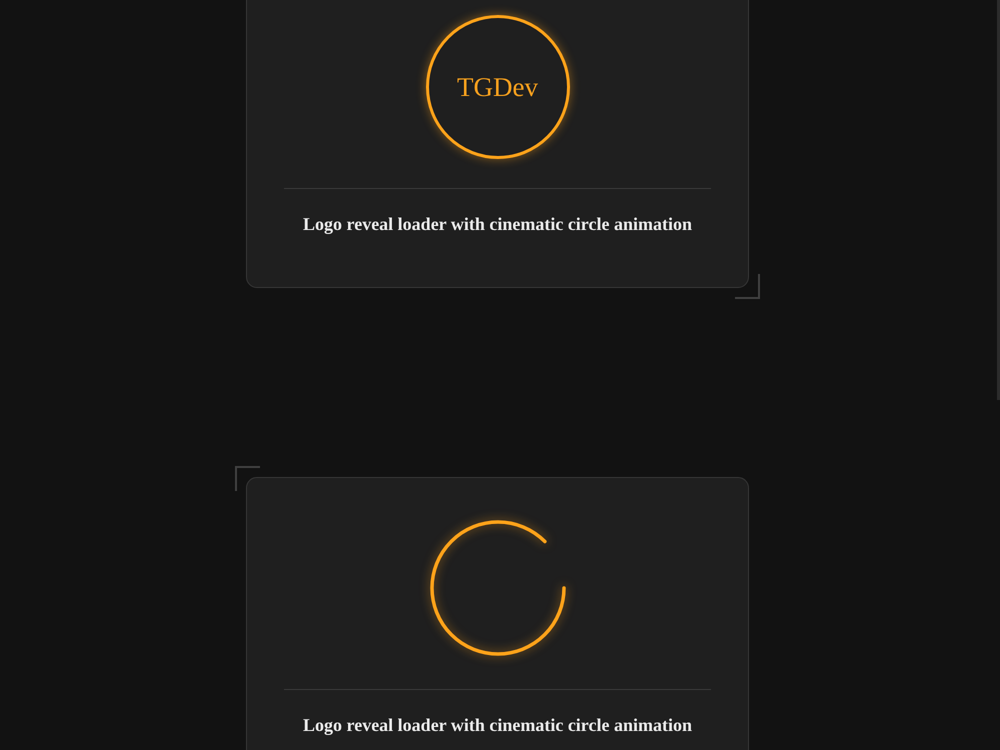 The image size is (1000, 750). What do you see at coordinates (497, 588) in the screenshot?
I see `arc-spinner-icon` at bounding box center [497, 588].